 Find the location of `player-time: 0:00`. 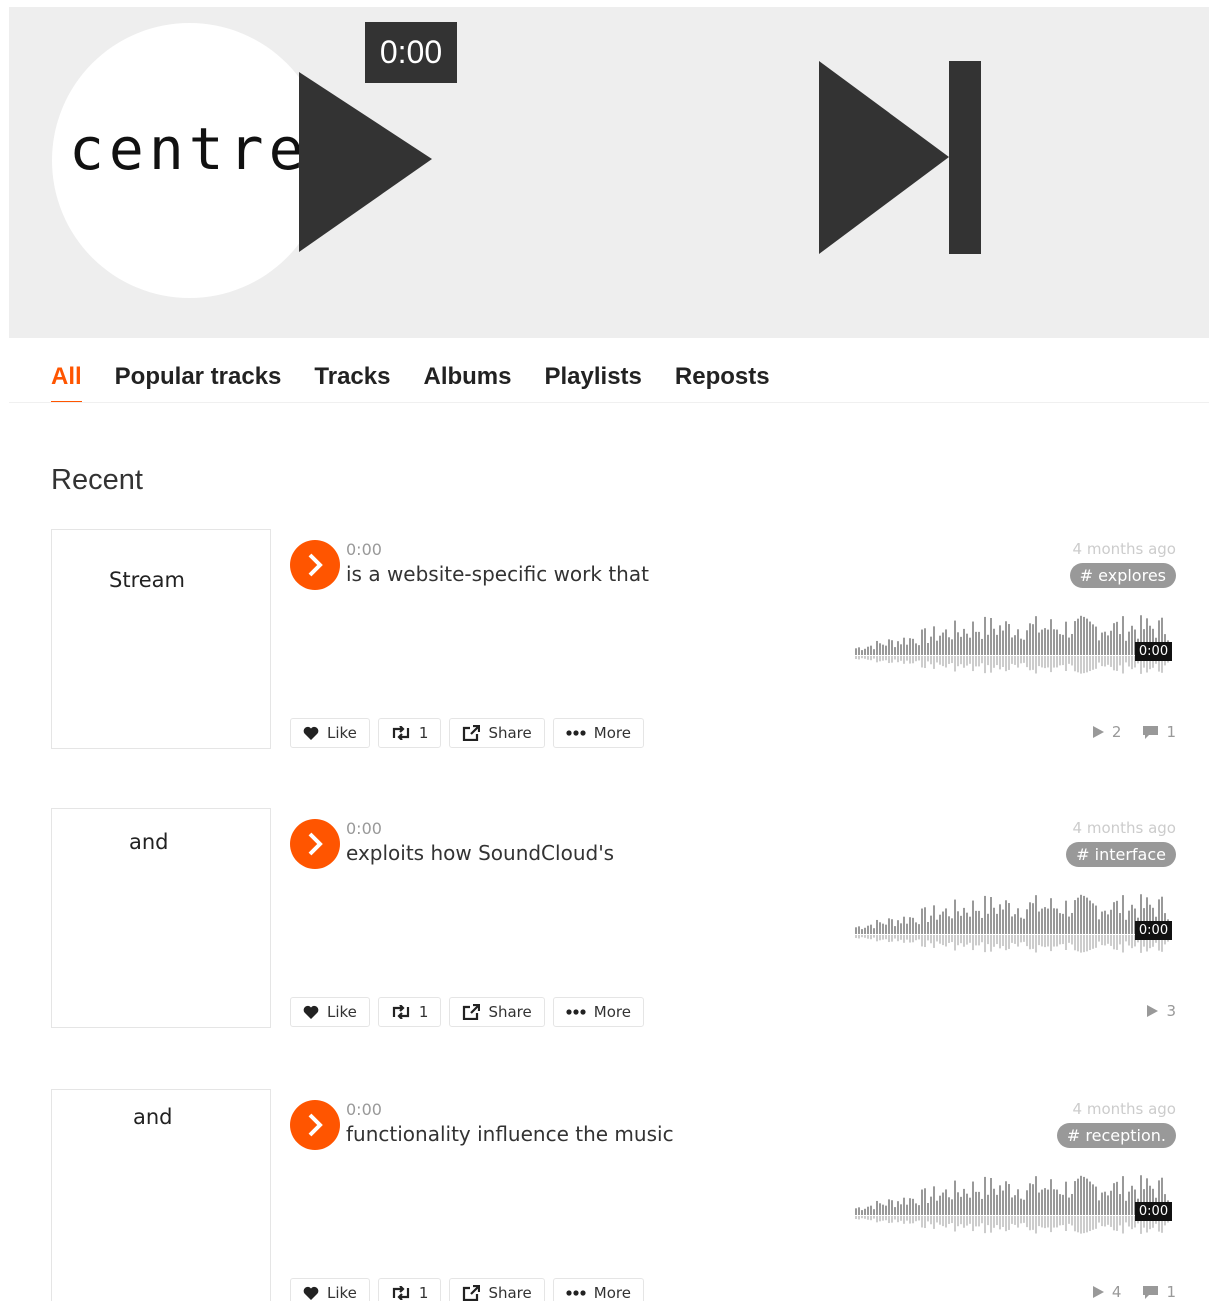

player-time: 0:00 is located at coordinates (411, 52).